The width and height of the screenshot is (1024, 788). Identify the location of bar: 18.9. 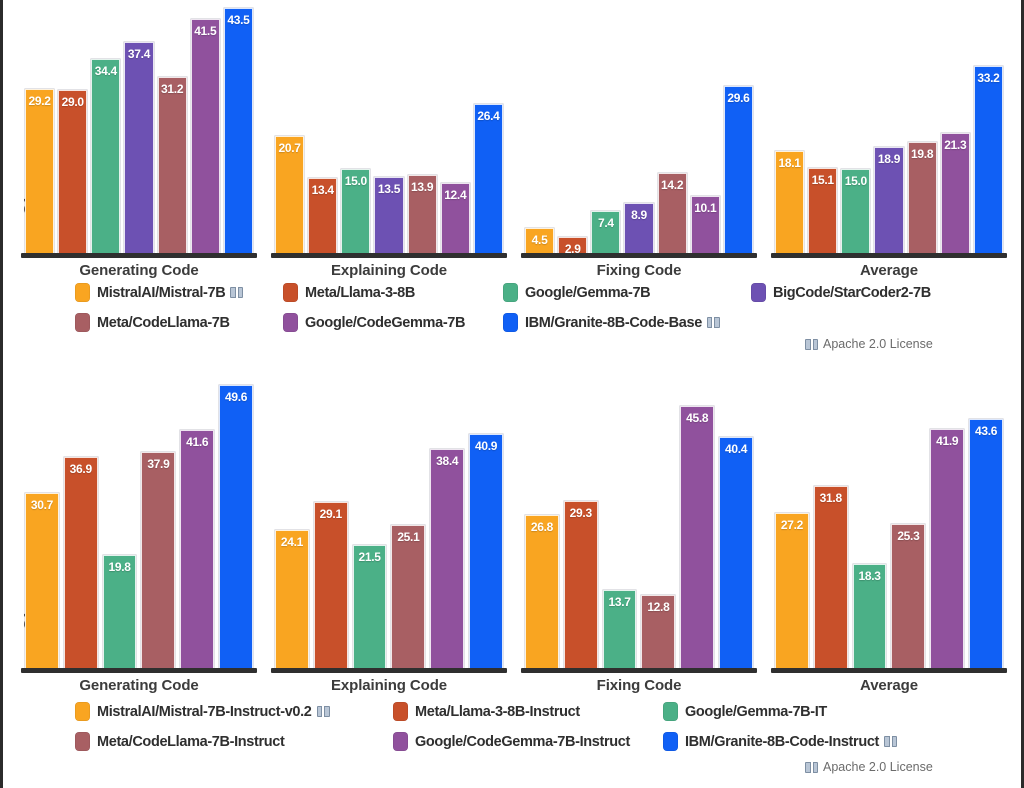
(889, 199).